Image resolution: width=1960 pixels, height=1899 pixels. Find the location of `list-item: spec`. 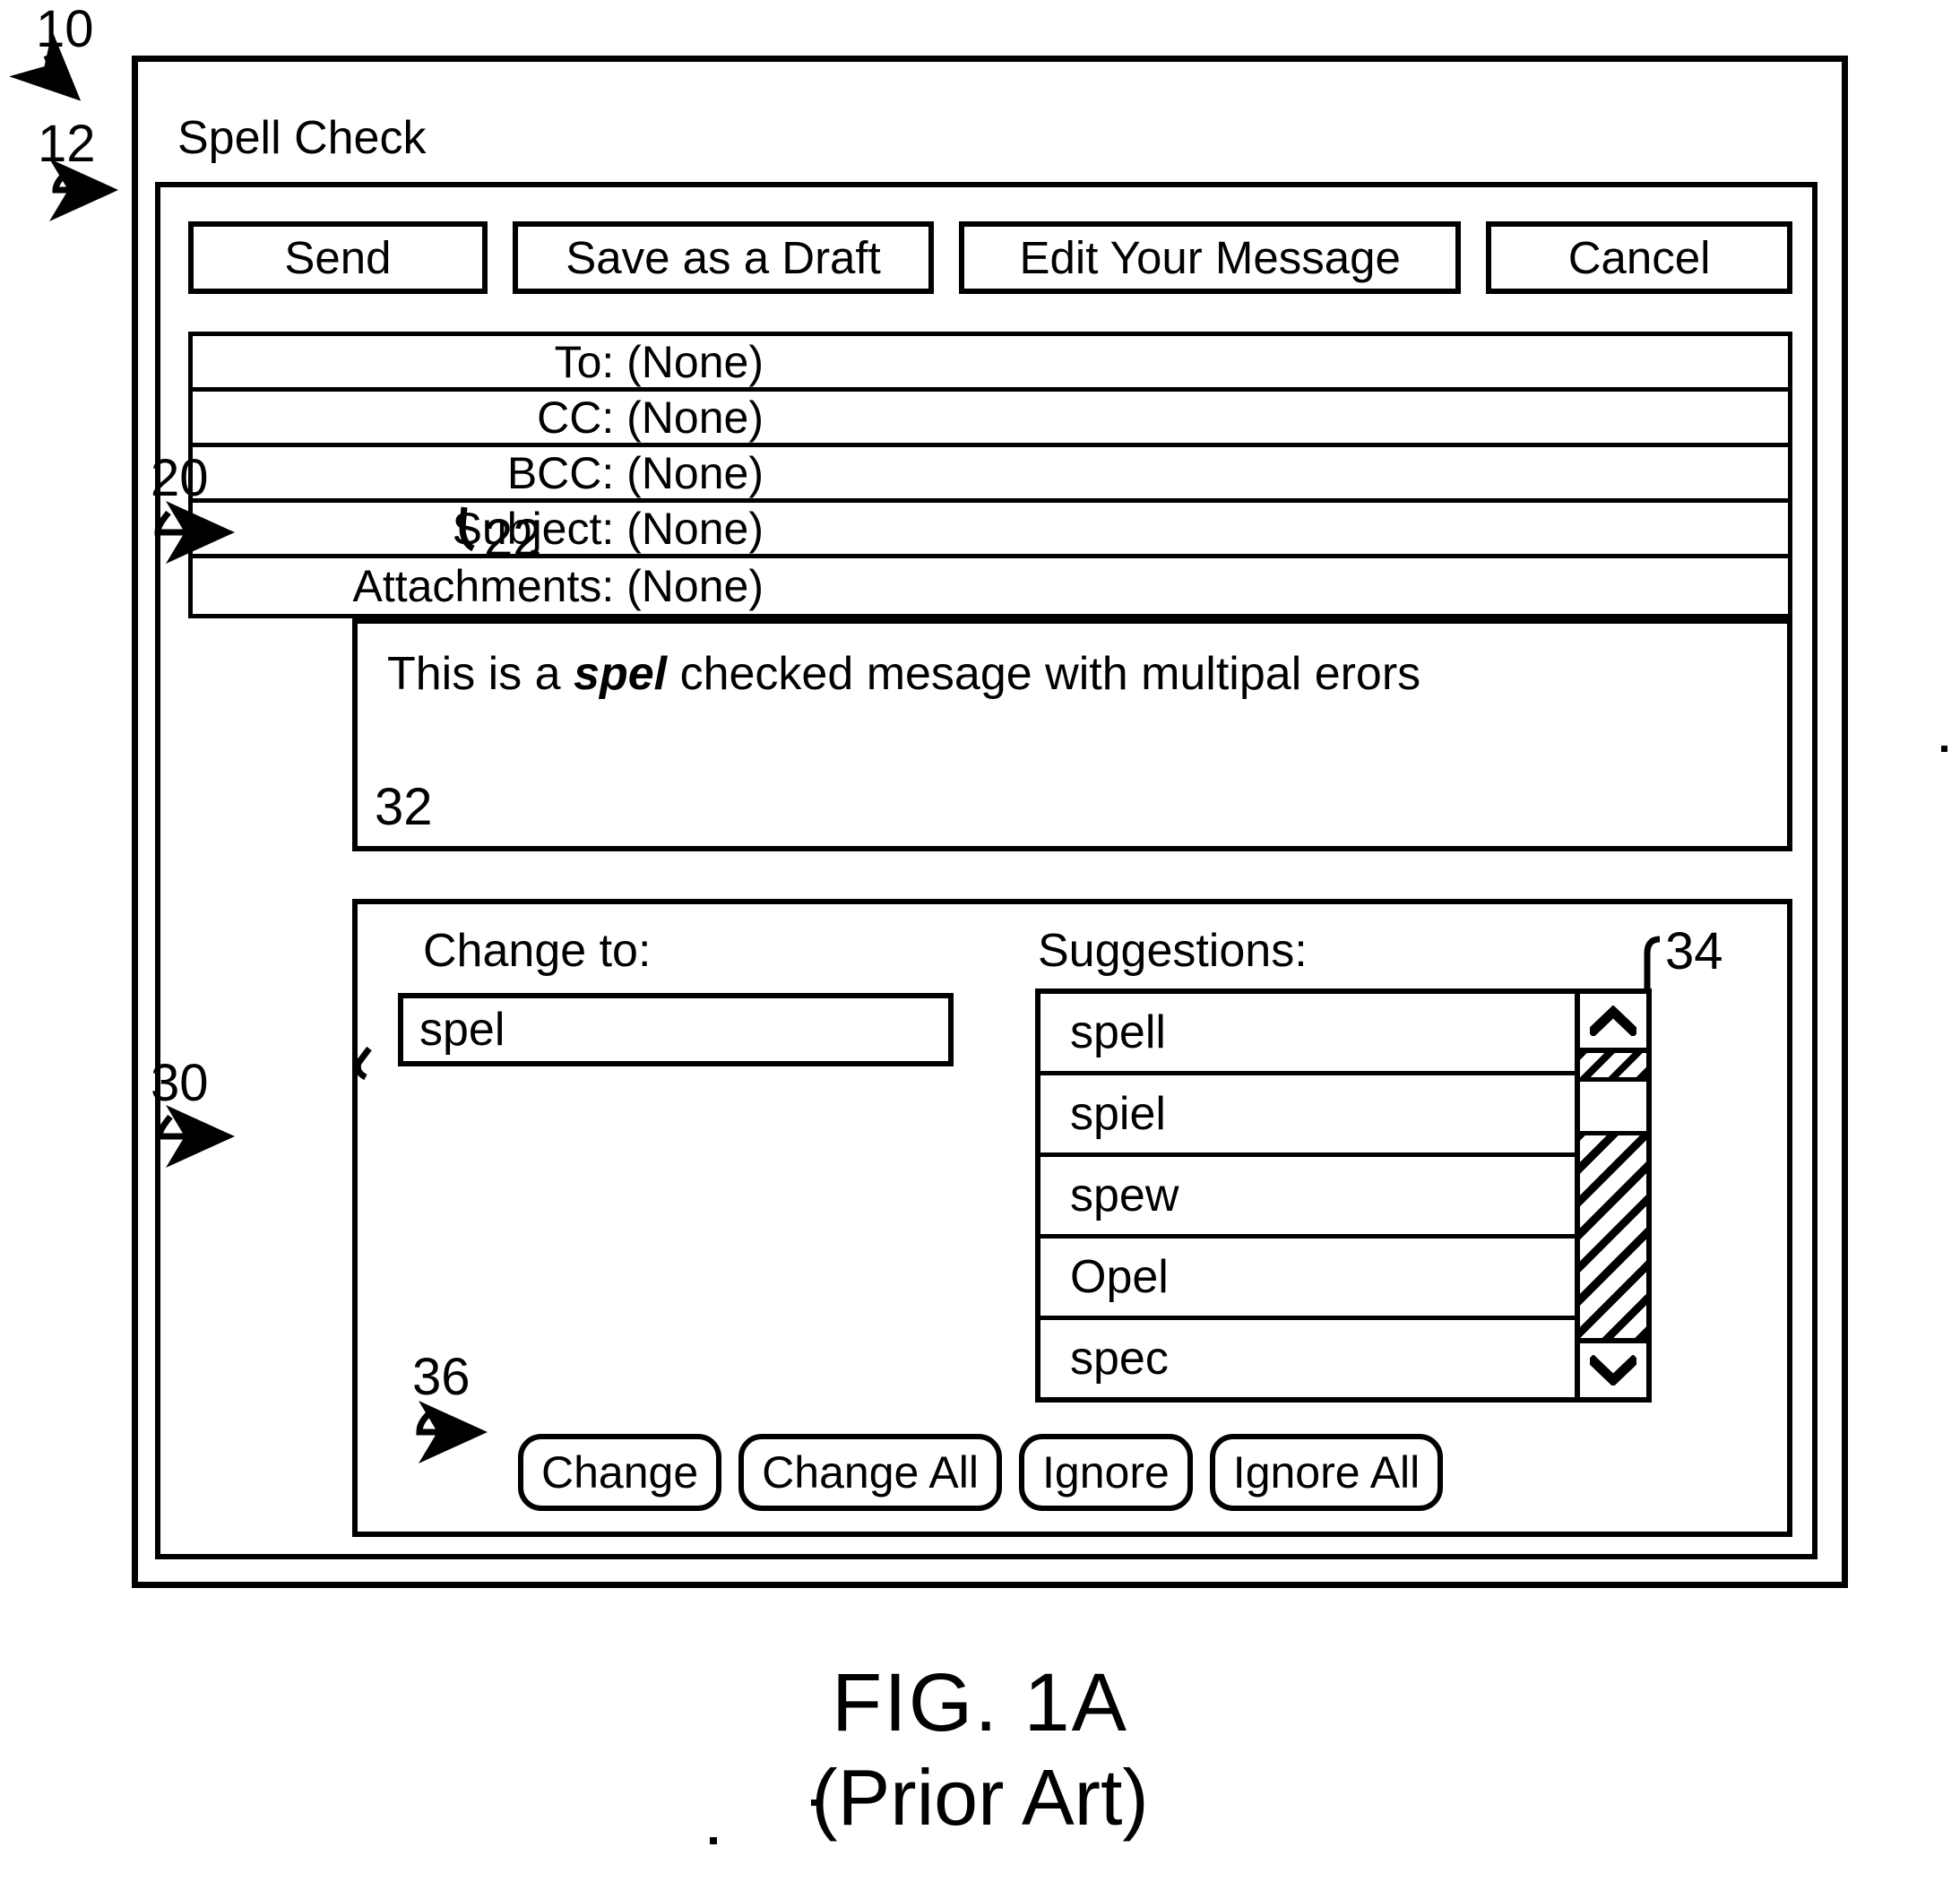

list-item: spec is located at coordinates (1307, 1358).